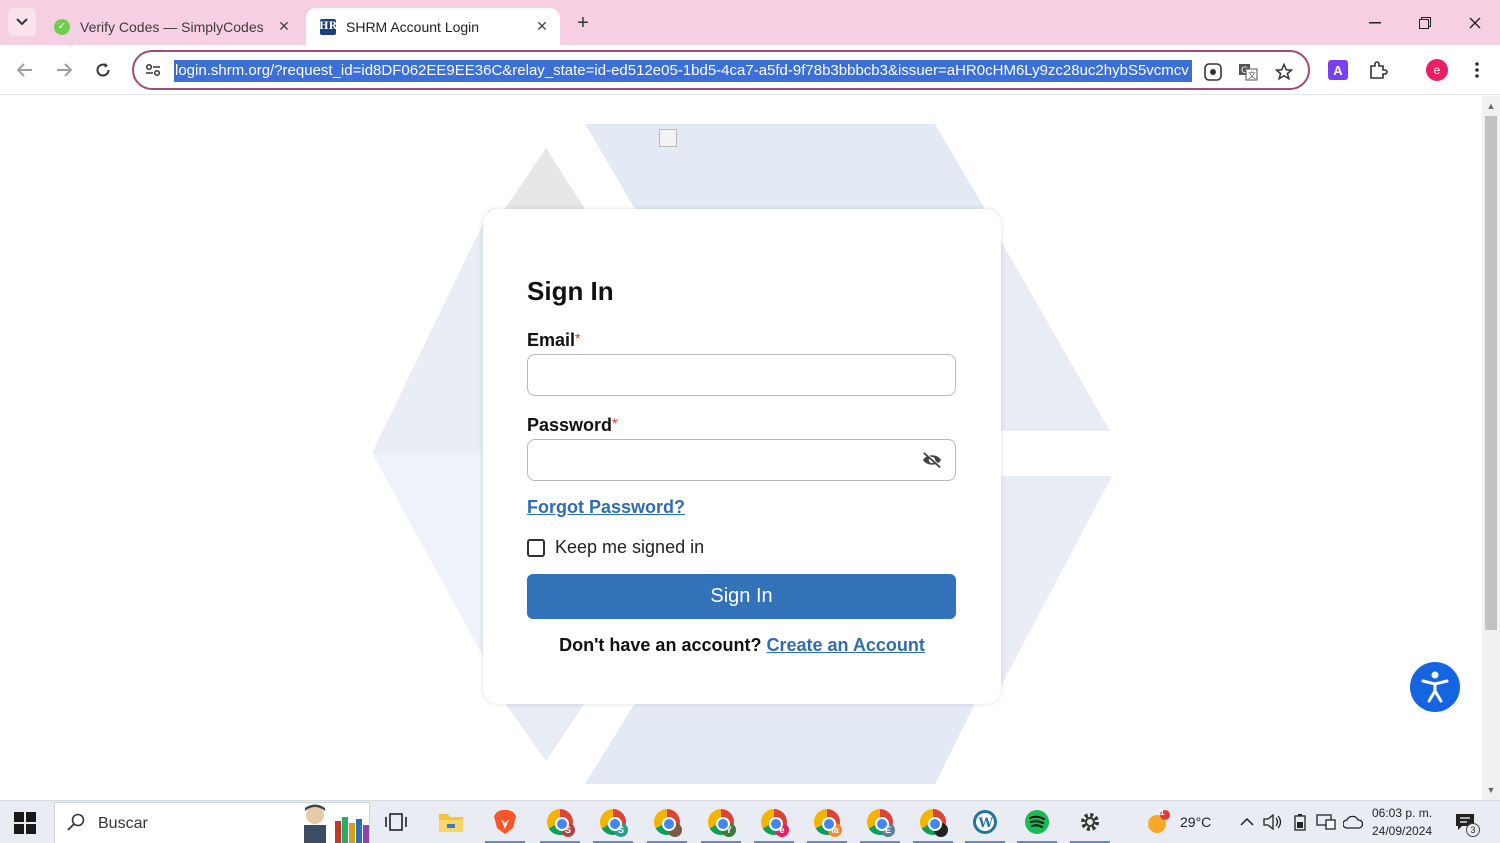 The image size is (1500, 843). Describe the element at coordinates (1425, 22) in the screenshot. I see `restore-icon` at that location.